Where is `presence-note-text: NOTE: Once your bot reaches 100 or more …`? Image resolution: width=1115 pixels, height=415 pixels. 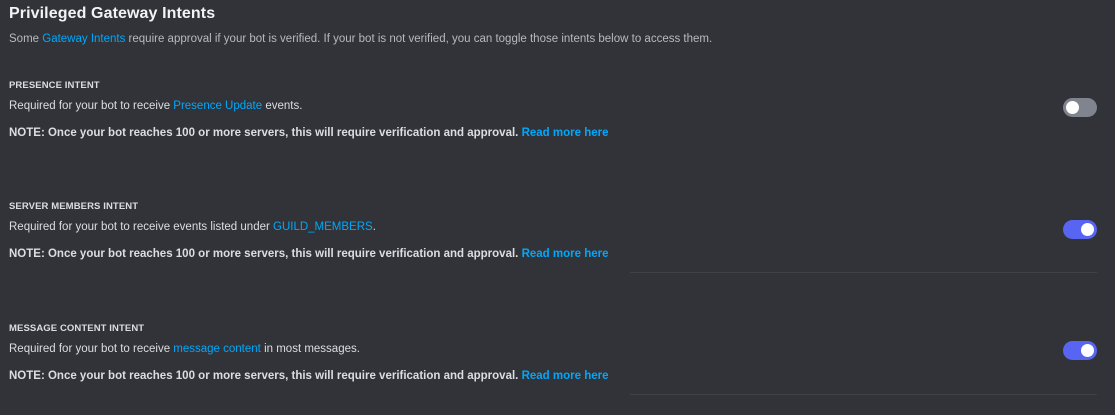 presence-note-text: NOTE: Once your bot reaches 100 or more … is located at coordinates (264, 133).